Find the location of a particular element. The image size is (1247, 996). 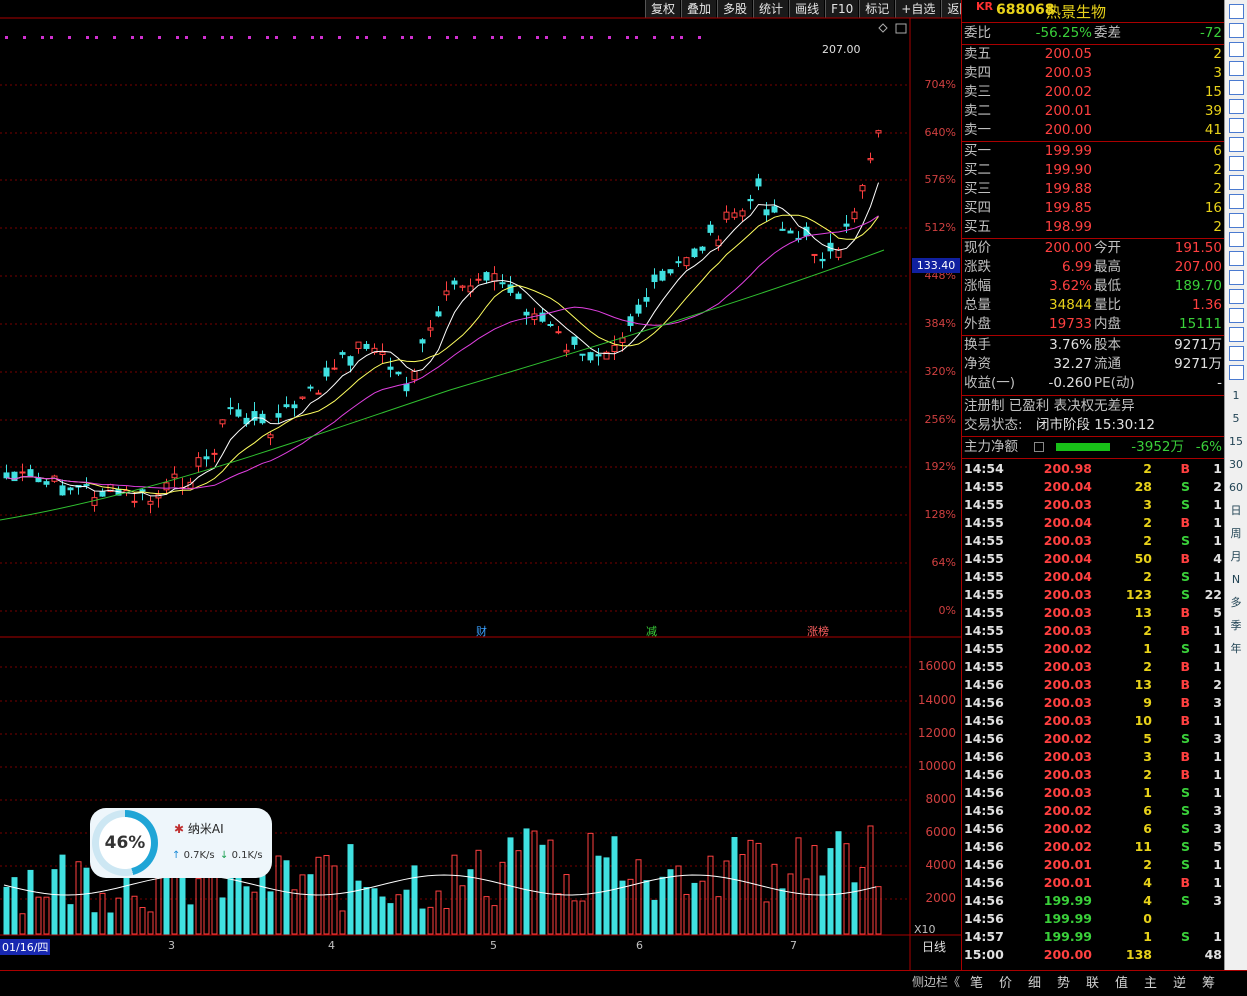

side-period: 周 is located at coordinates (1236, 533).